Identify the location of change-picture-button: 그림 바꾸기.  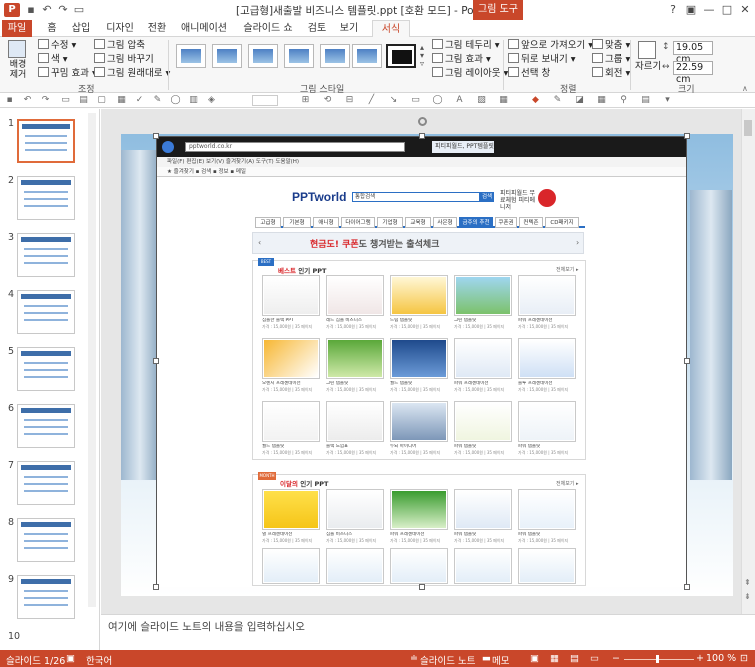
(124, 59).